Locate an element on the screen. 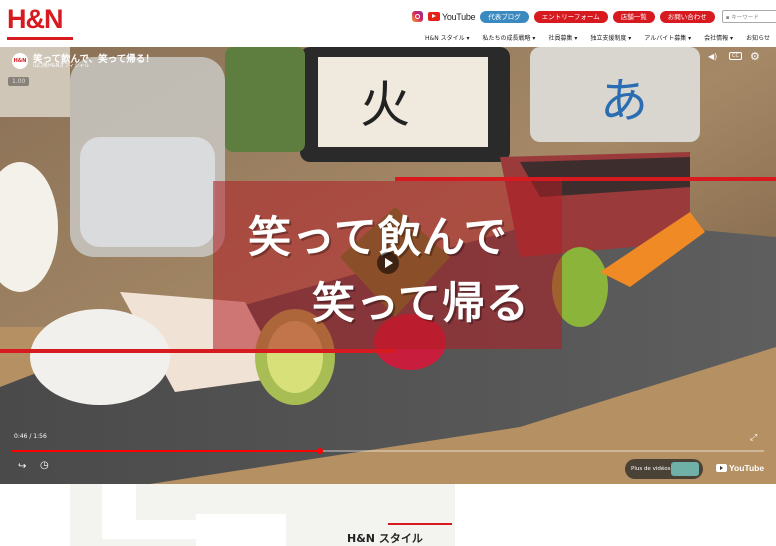 The height and width of the screenshot is (546, 776). search-input: ▪ キーワード is located at coordinates (741, 17).